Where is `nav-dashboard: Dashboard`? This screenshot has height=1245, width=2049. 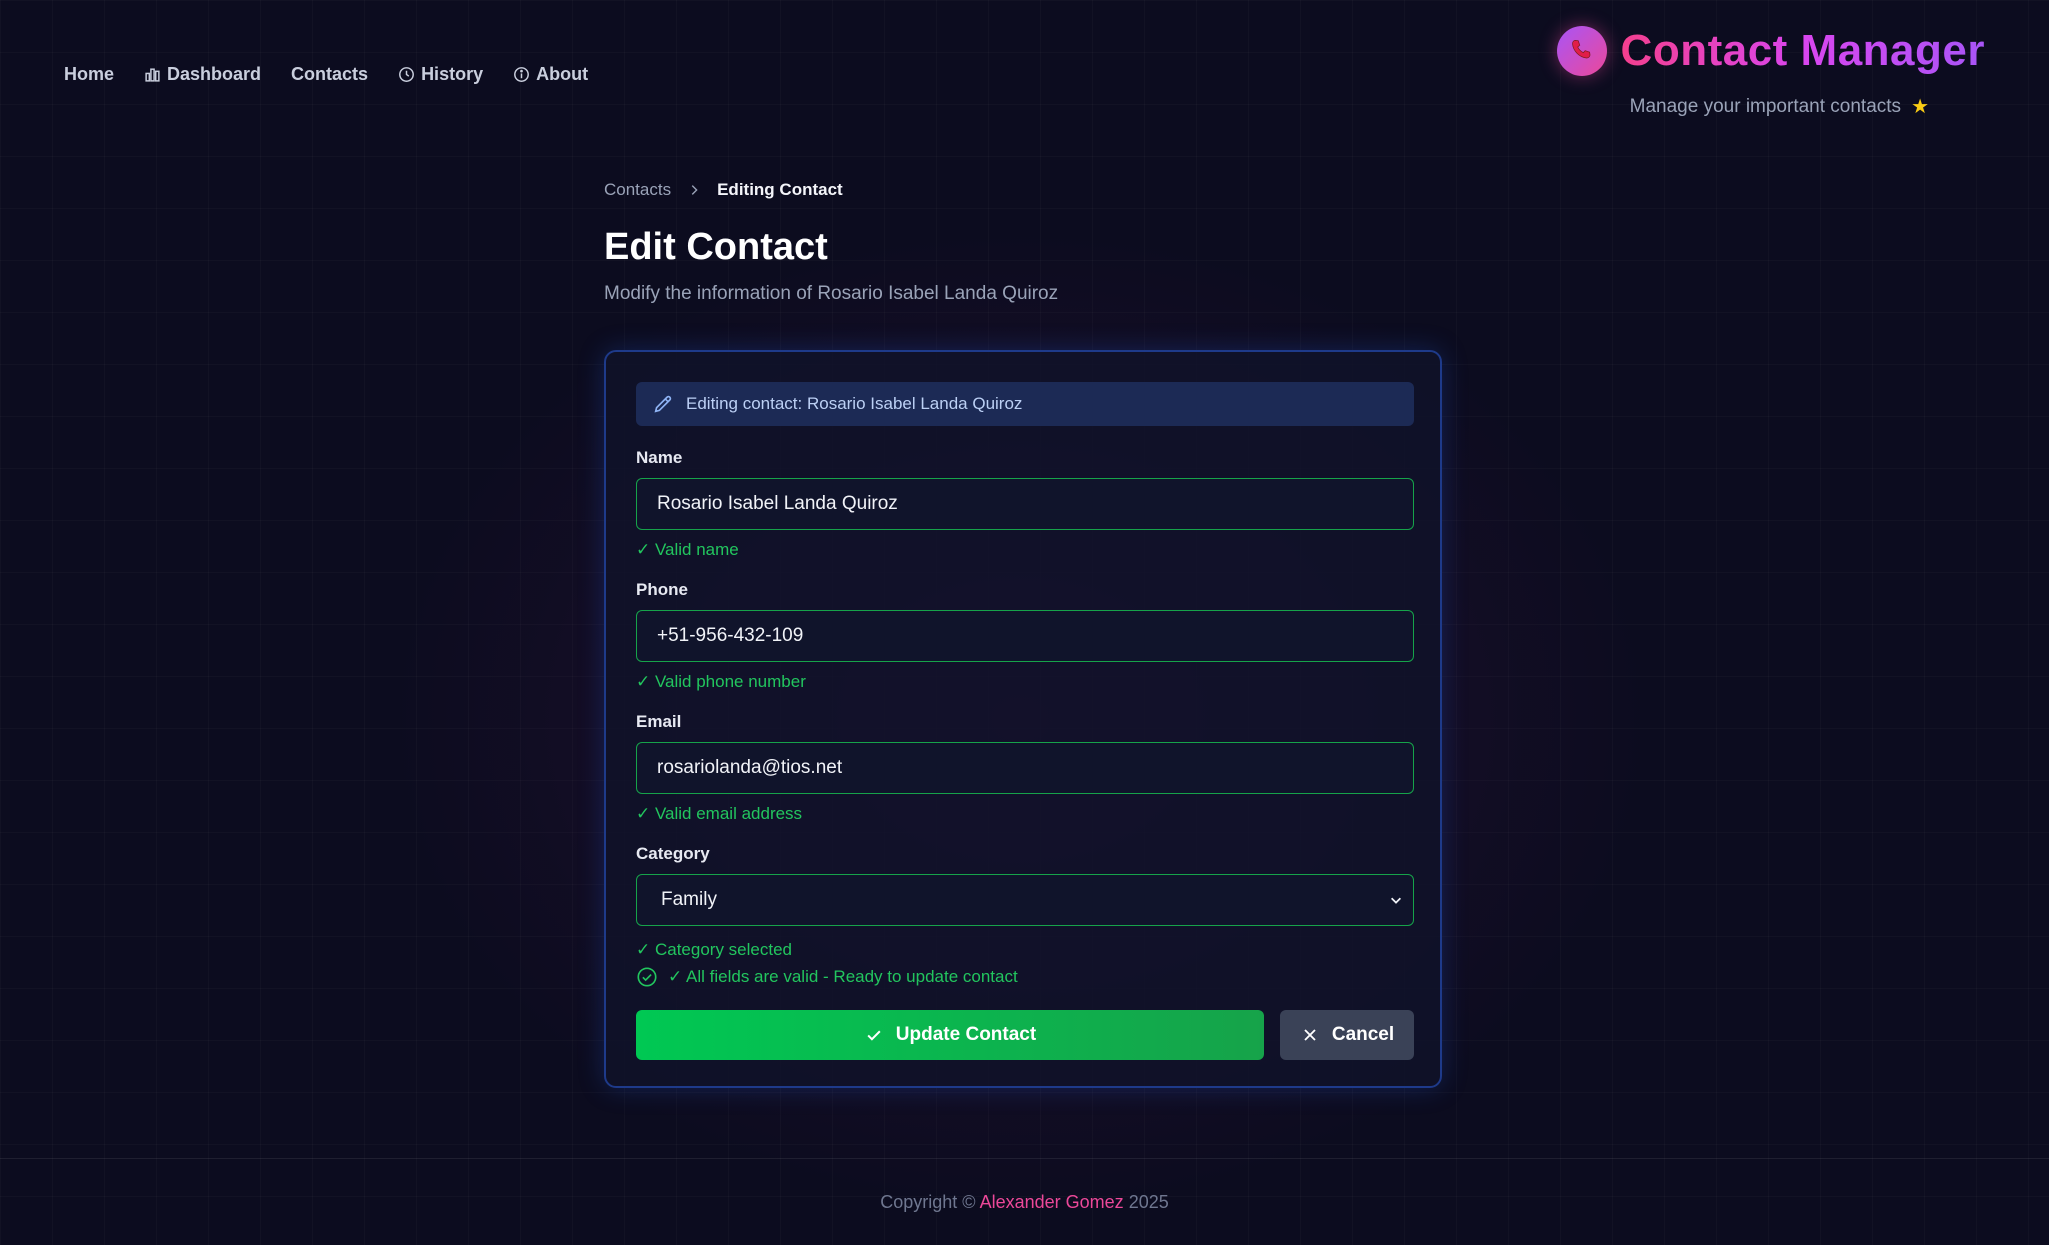
nav-dashboard: Dashboard is located at coordinates (202, 74).